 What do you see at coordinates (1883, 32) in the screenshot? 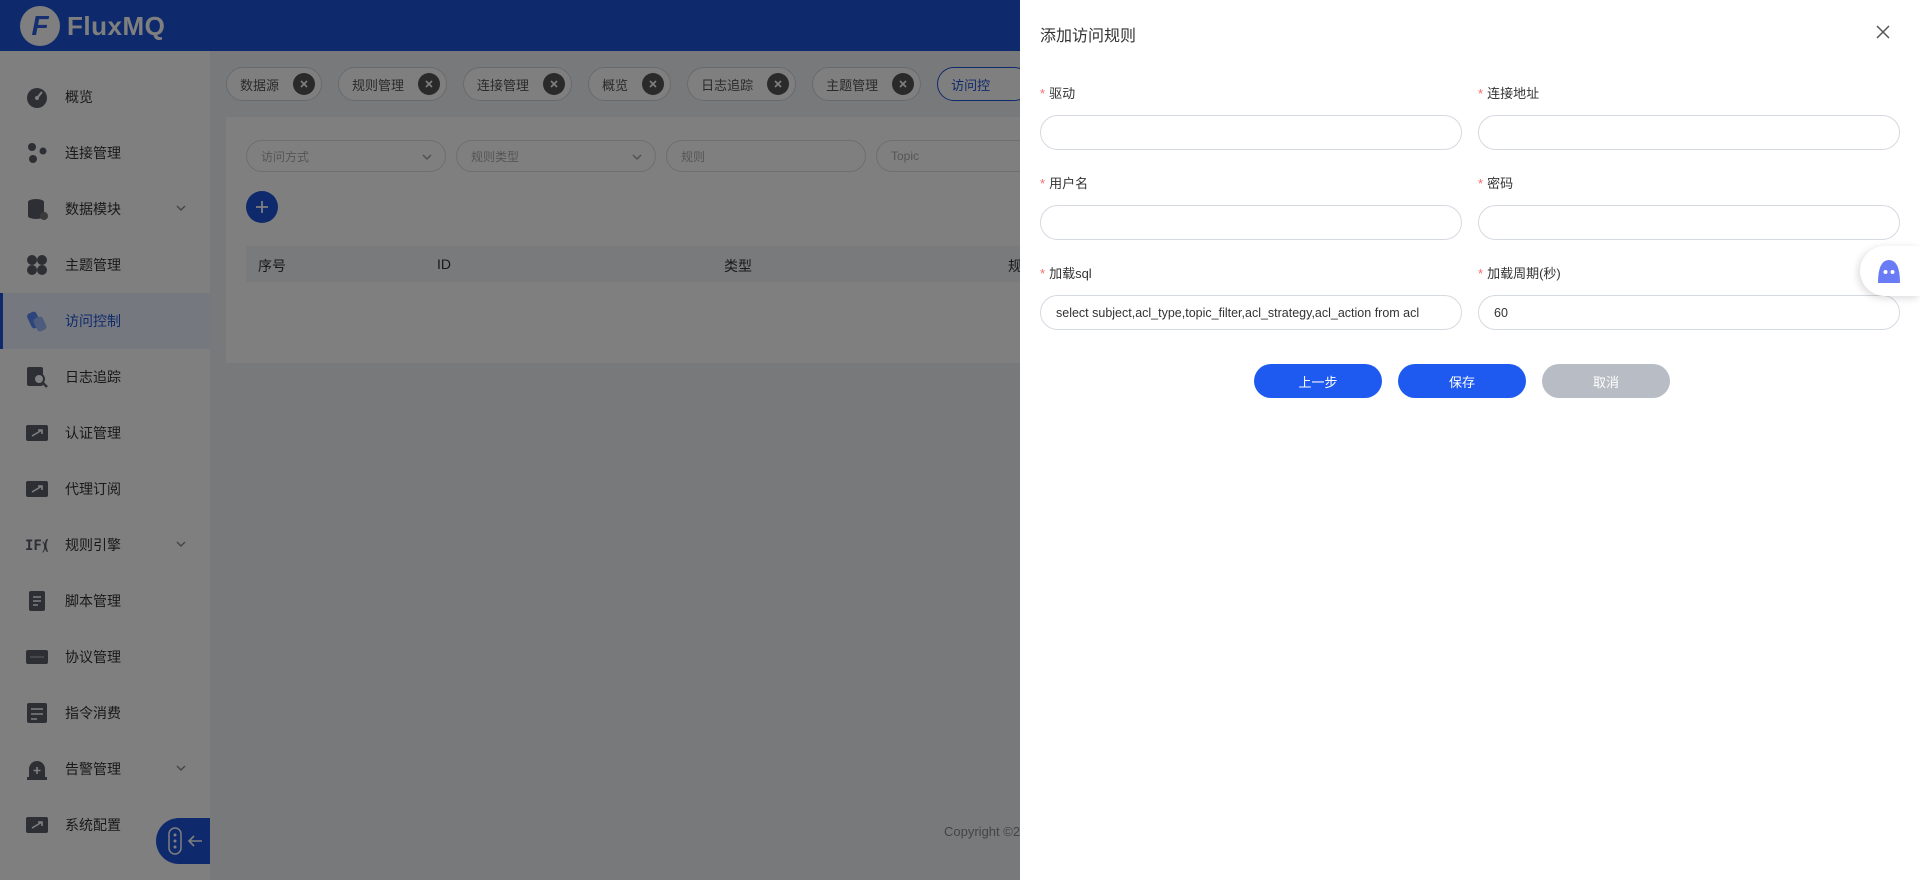
I see `close-icon` at bounding box center [1883, 32].